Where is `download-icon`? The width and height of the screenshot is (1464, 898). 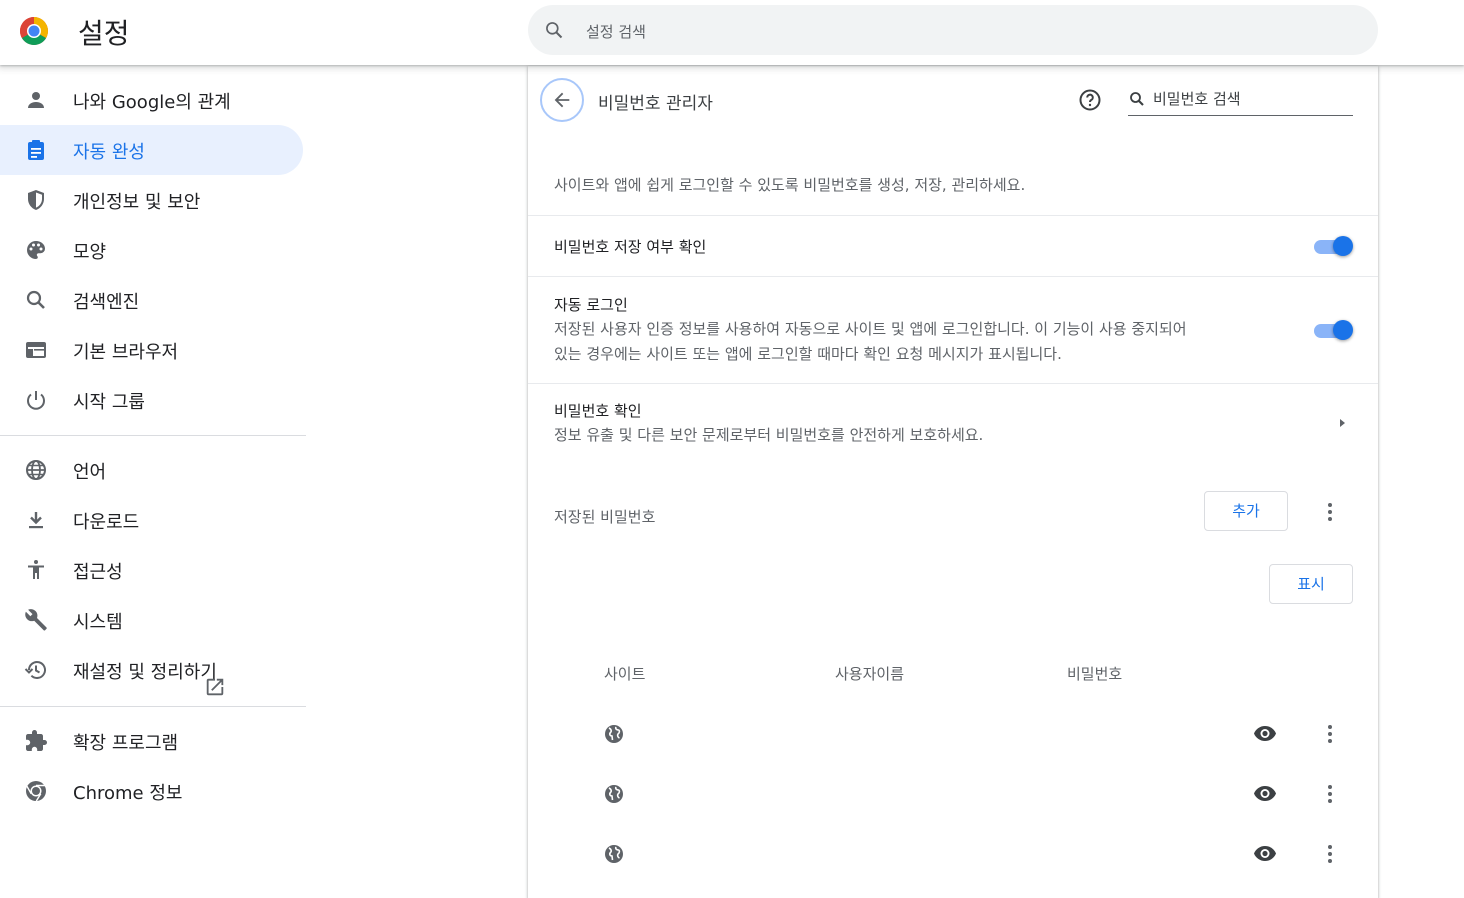 download-icon is located at coordinates (36, 520).